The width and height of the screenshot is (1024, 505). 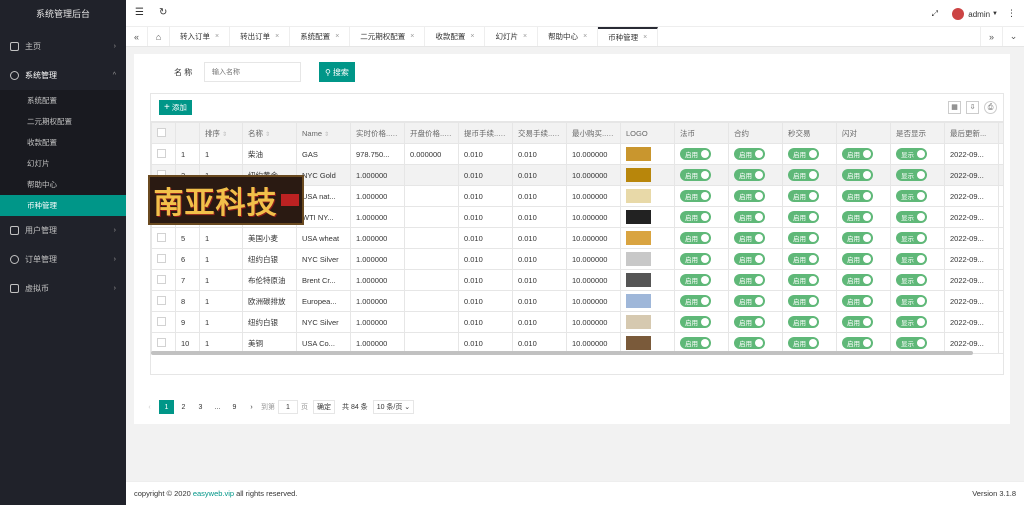 What do you see at coordinates (288, 407) in the screenshot?
I see `page-jump-input: 1` at bounding box center [288, 407].